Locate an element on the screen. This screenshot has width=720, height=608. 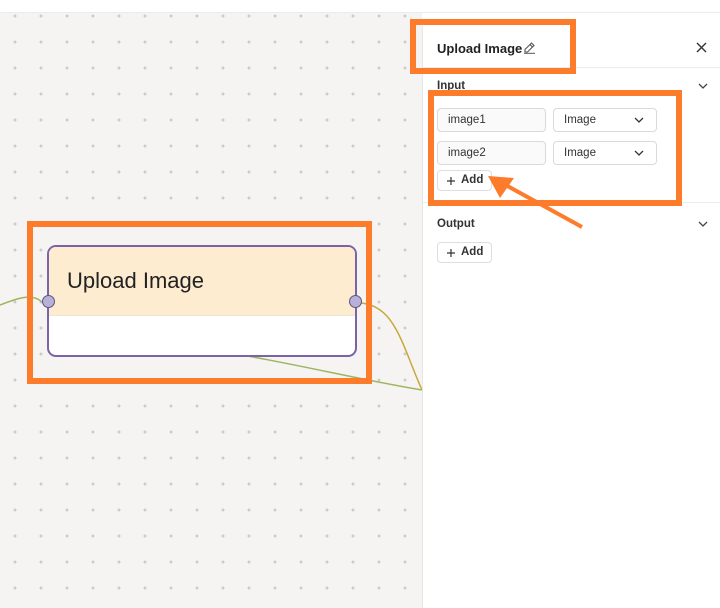
highlight-node is located at coordinates (199, 302).